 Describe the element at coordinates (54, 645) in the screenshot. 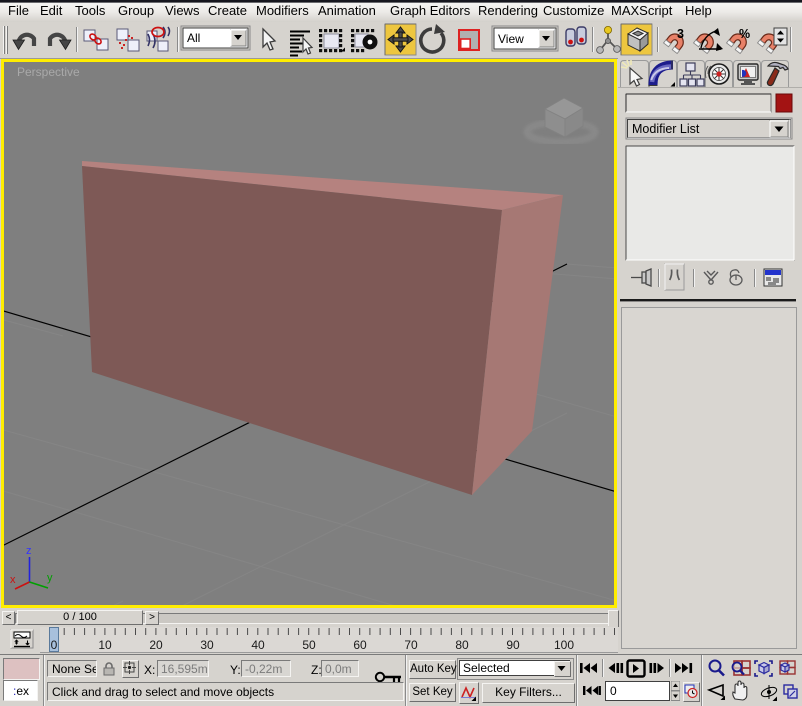

I see `svg-text: 0` at that location.